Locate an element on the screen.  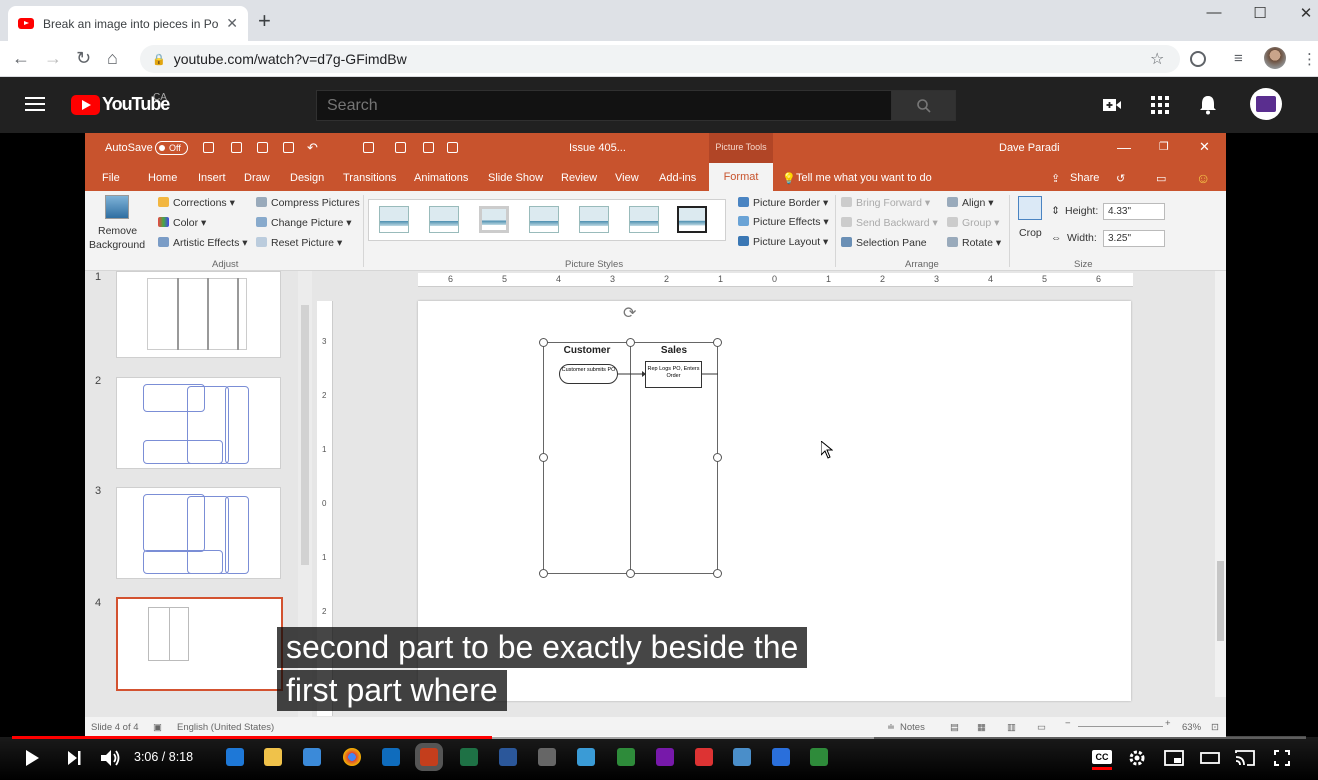
bookmark-star-icon: ☆ is located at coordinates (1157, 59).